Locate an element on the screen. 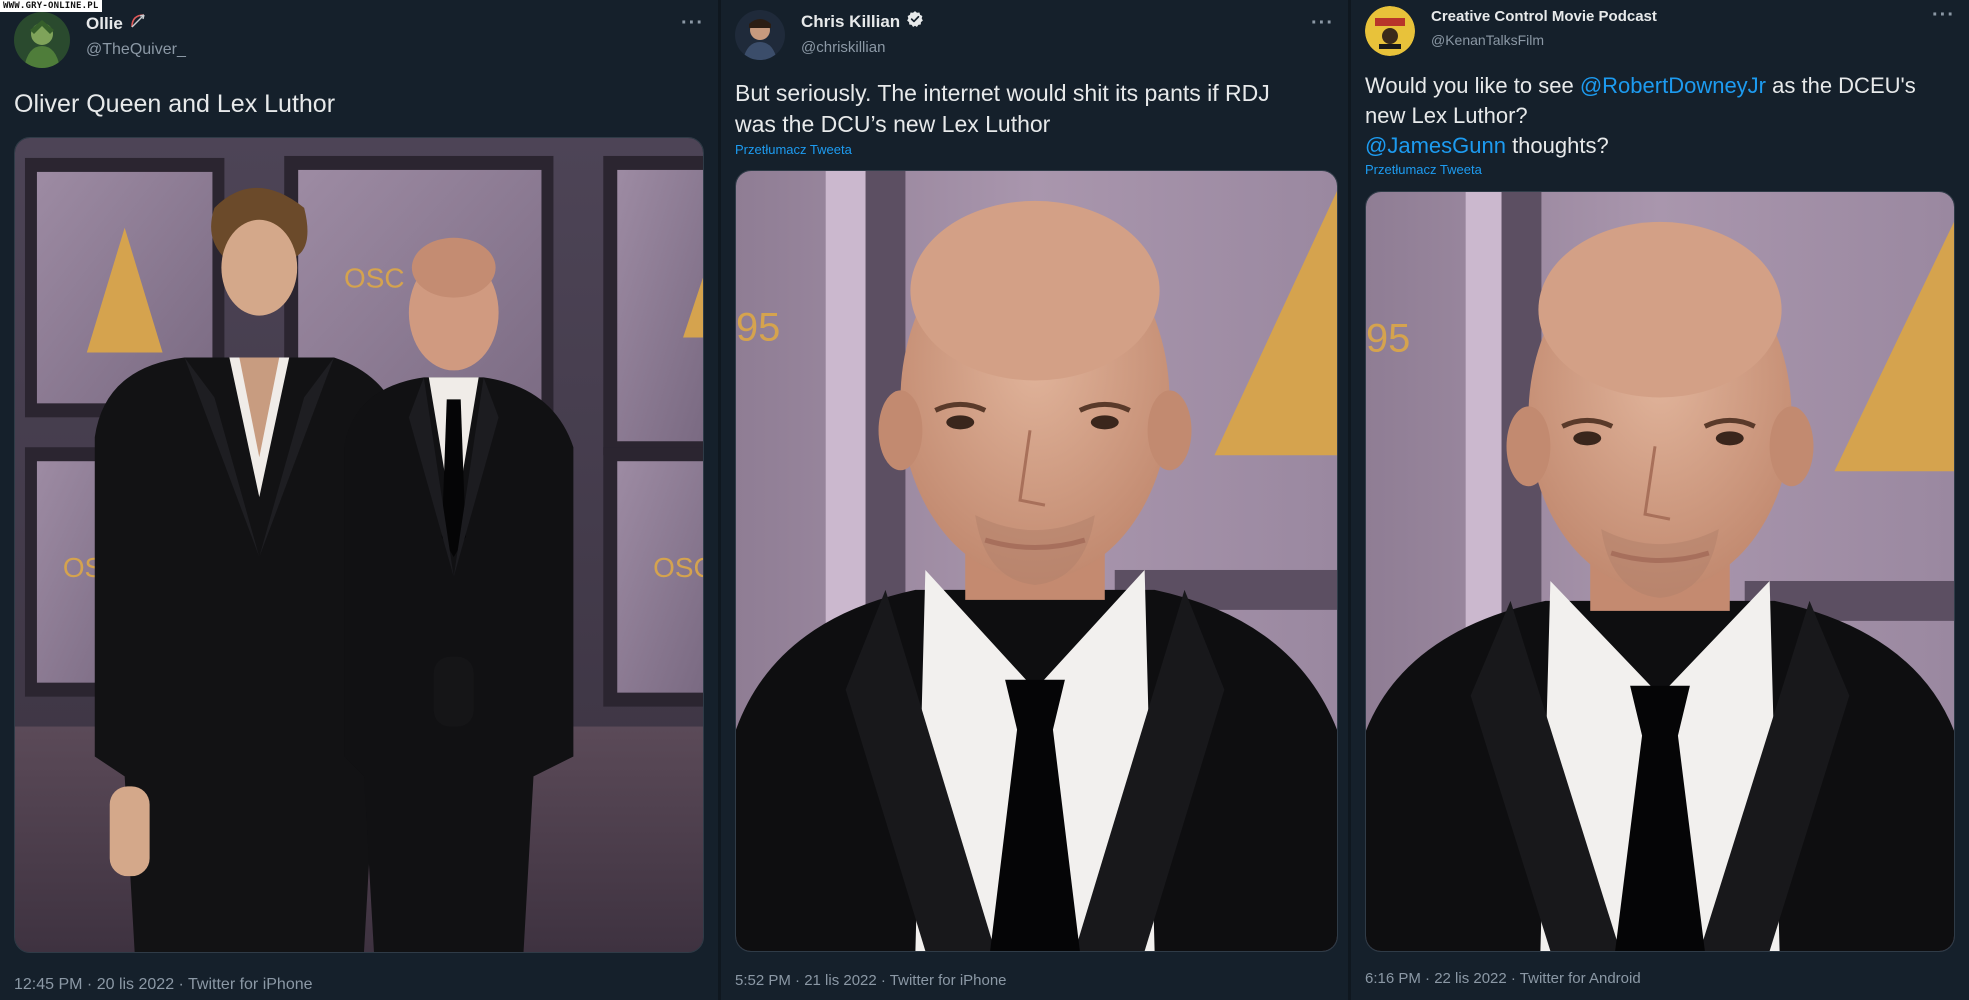  mention-link: @RobertDowneyJr is located at coordinates (1673, 85).